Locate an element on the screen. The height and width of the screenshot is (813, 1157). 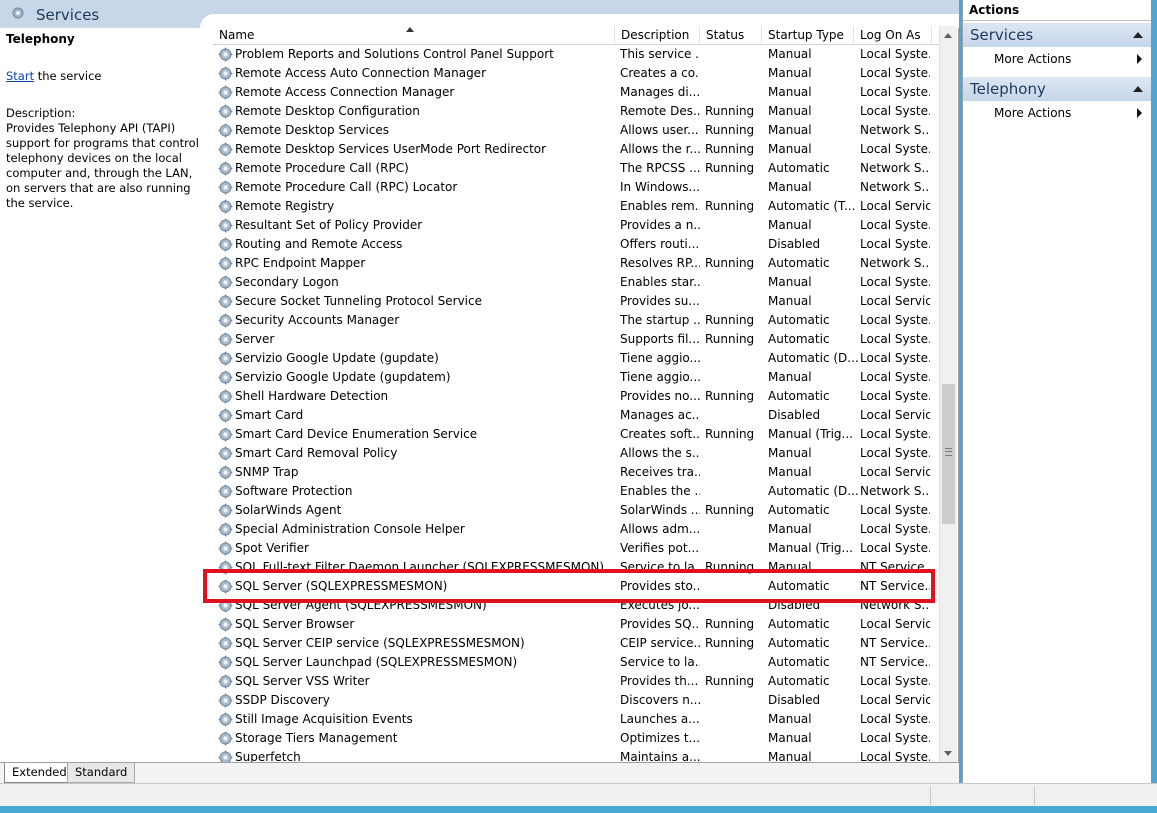
vertical-scrollbar is located at coordinates (948, 394).